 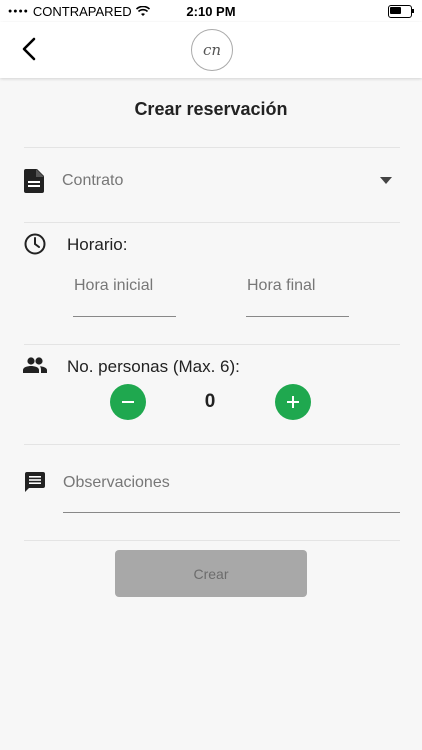 I want to click on nav-bar: cn, so click(x=211, y=50).